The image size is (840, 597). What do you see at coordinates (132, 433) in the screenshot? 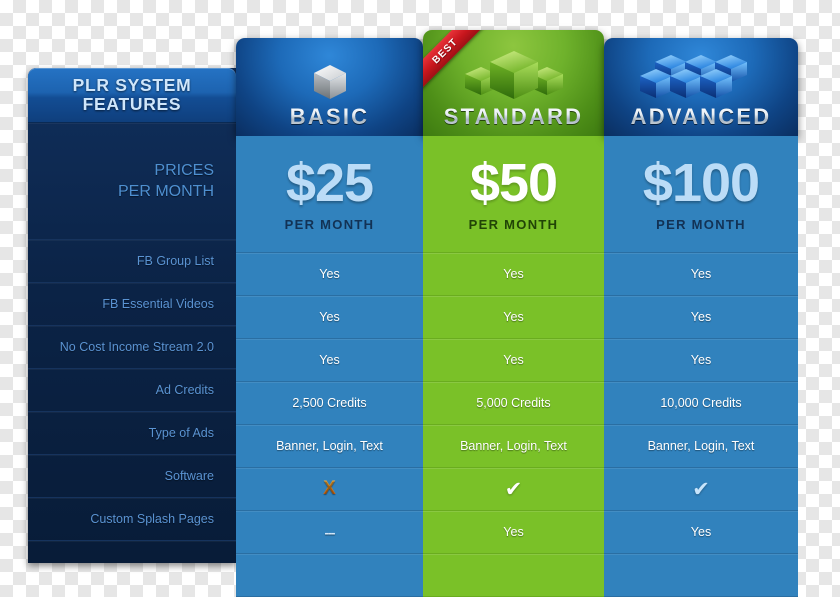
I see `feature-label-row: Type of Ads` at bounding box center [132, 433].